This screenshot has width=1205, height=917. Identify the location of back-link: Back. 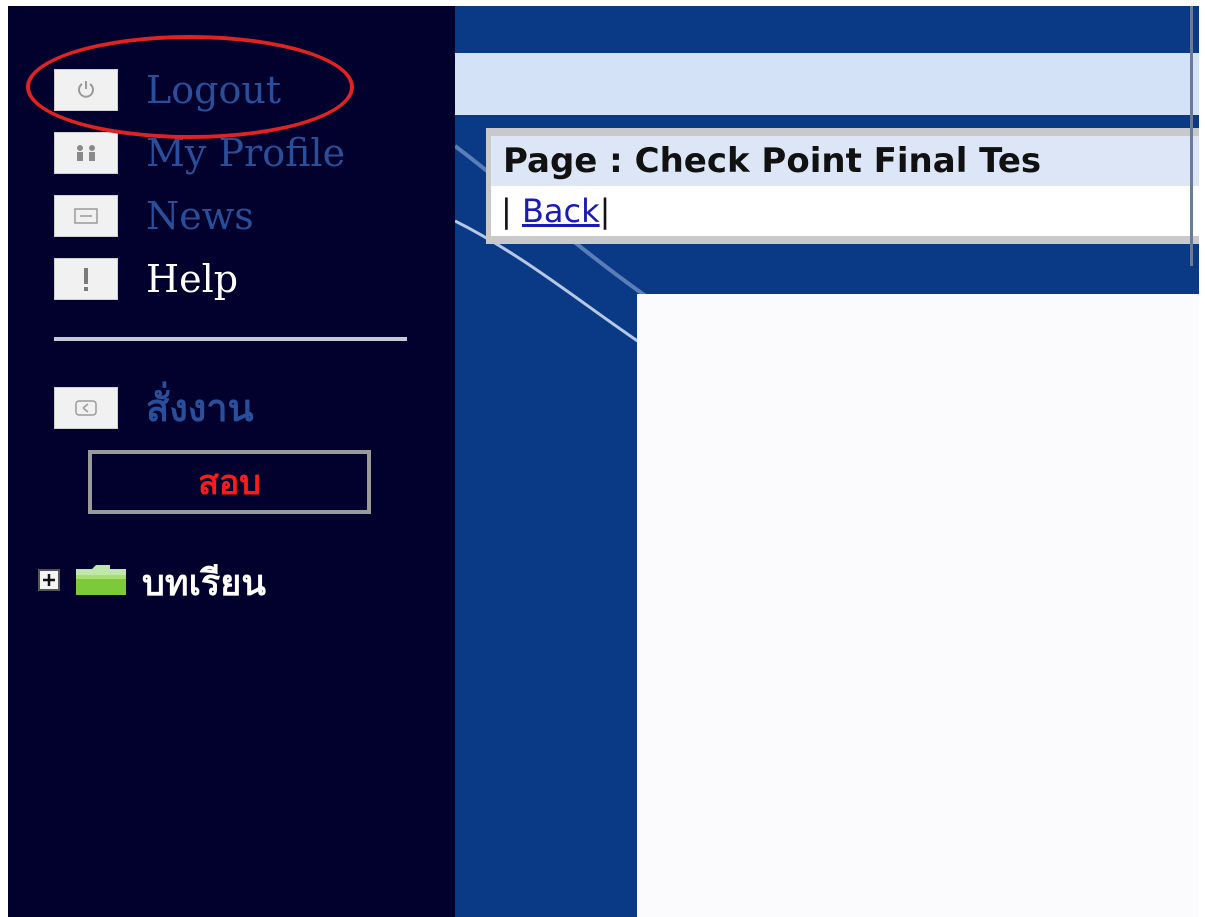
(561, 211).